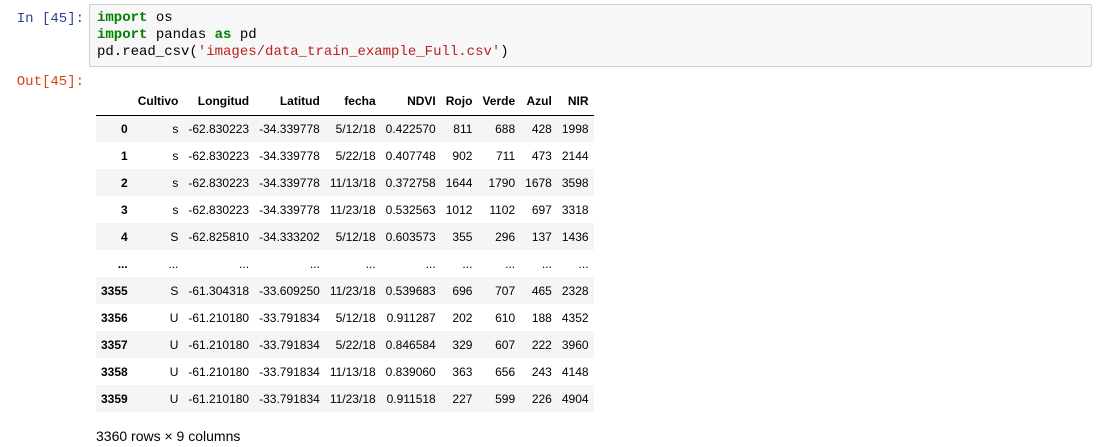 The height and width of the screenshot is (447, 1099). Describe the element at coordinates (575, 317) in the screenshot. I see `table-cell: 4352` at that location.